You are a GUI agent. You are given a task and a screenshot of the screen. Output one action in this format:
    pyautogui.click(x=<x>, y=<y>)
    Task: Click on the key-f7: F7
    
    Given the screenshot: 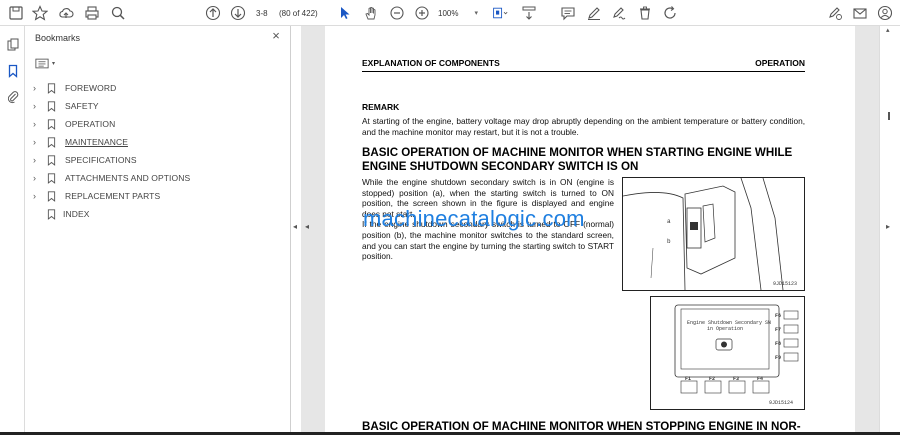 What is the action you would take?
    pyautogui.click(x=778, y=330)
    